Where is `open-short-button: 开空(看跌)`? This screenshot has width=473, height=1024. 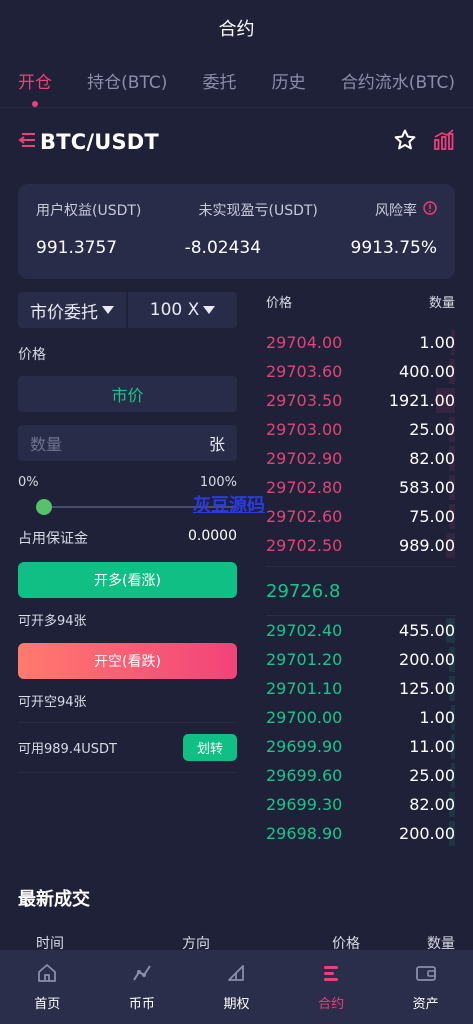 open-short-button: 开空(看跌) is located at coordinates (127, 661).